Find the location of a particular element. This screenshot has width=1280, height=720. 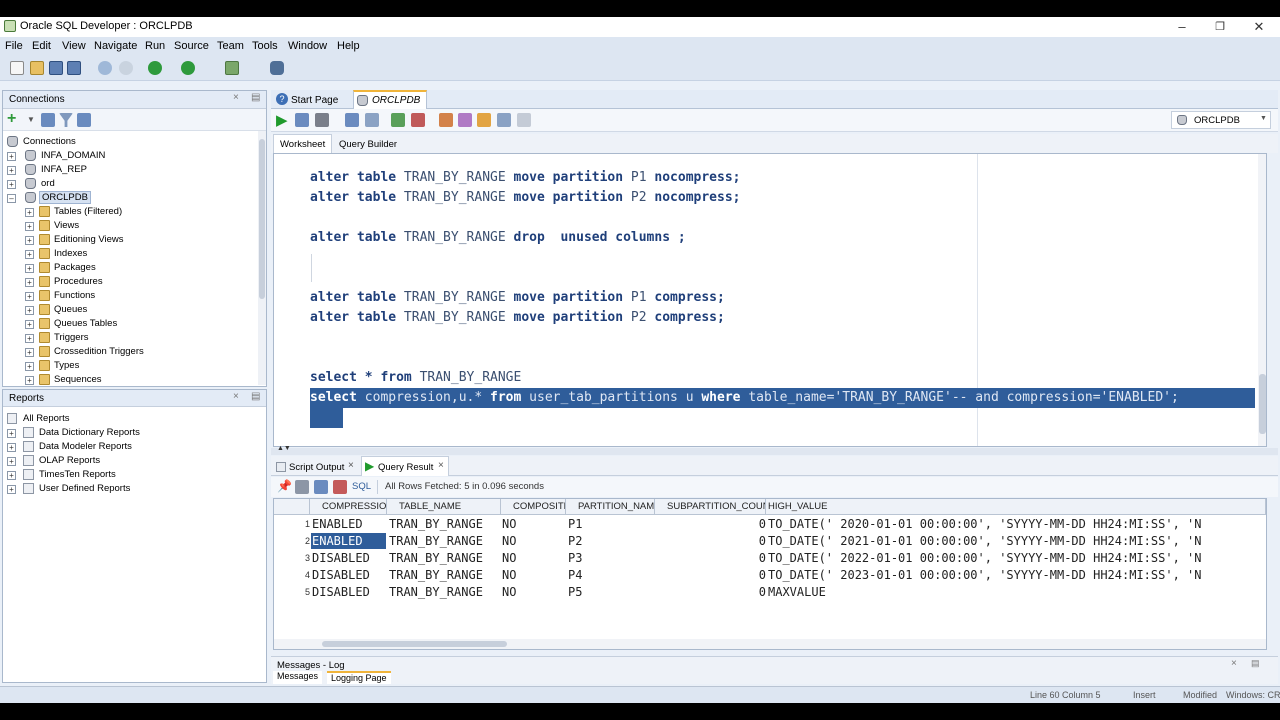

menu-view: View is located at coordinates (74, 46).